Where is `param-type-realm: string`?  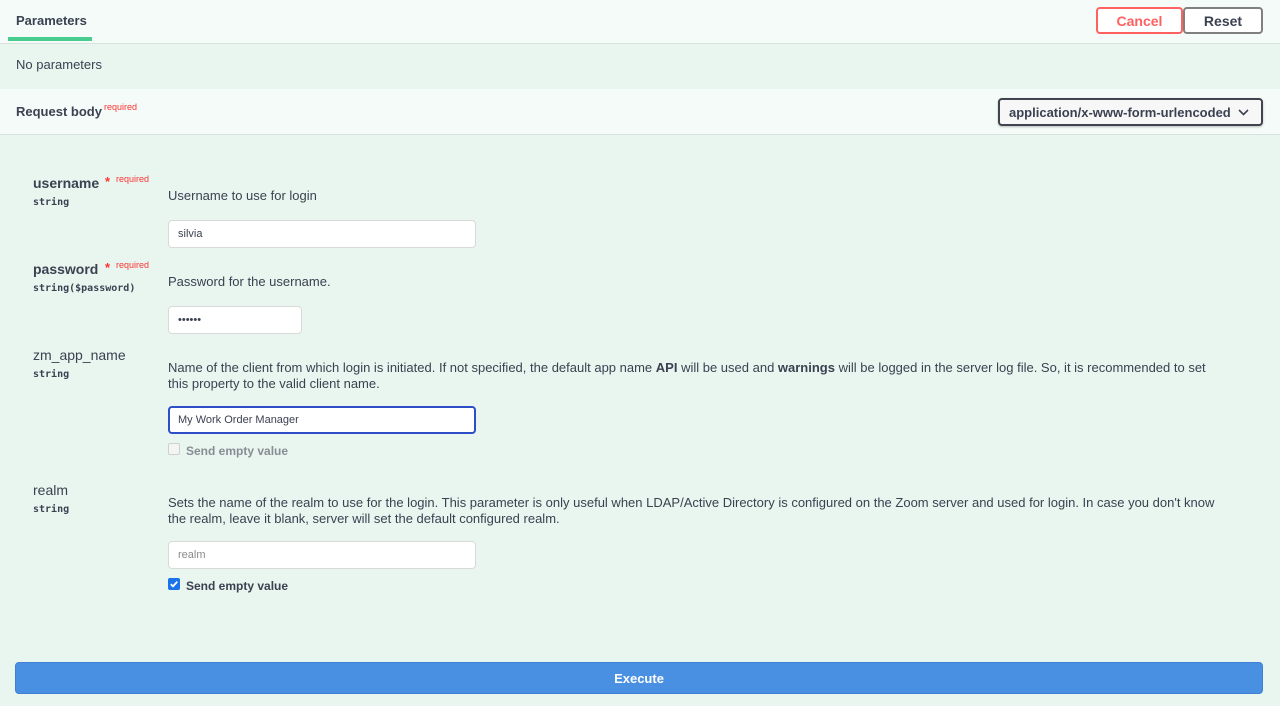 param-type-realm: string is located at coordinates (51, 509).